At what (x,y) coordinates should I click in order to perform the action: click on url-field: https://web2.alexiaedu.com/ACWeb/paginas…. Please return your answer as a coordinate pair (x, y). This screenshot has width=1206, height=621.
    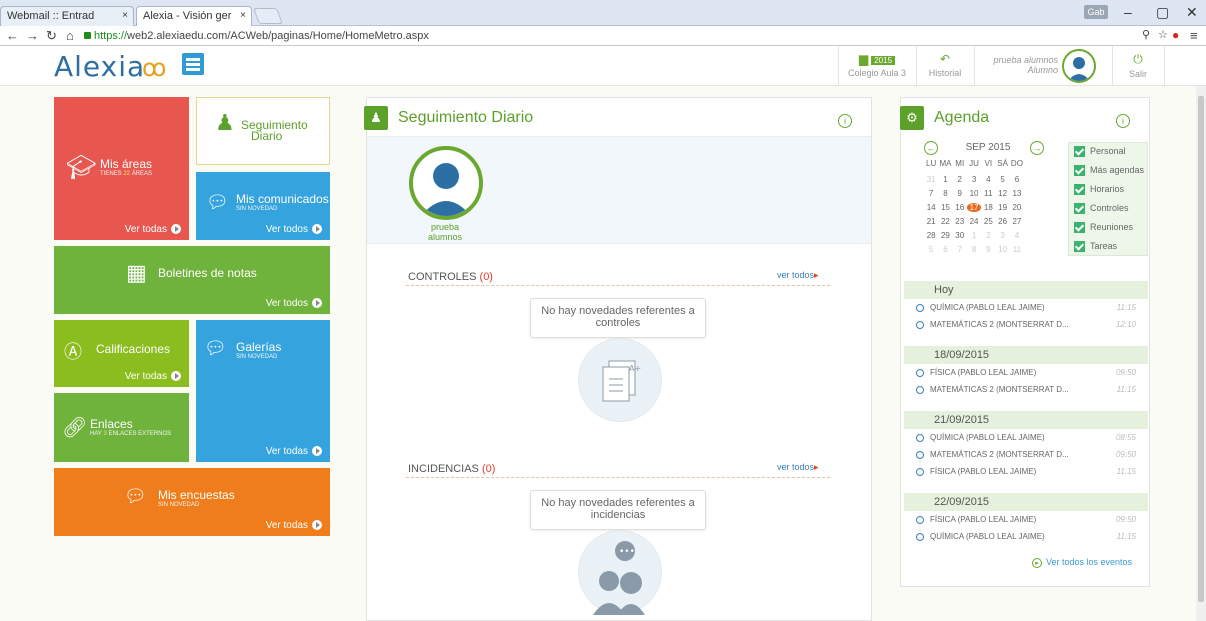
    Looking at the image, I should click on (609, 36).